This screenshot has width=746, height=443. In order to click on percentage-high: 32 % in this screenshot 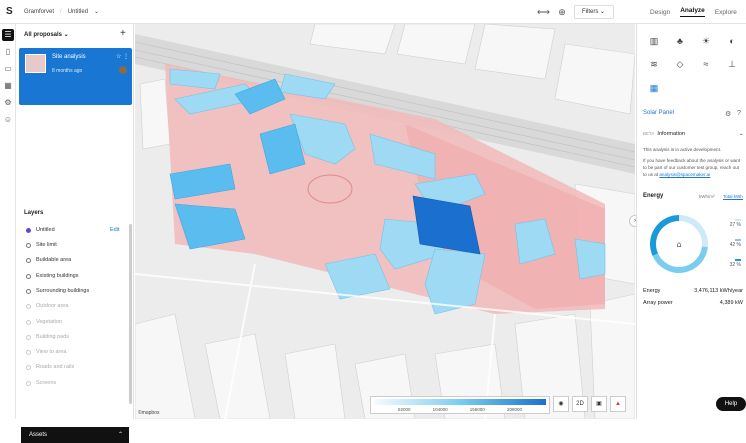, I will do `click(733, 263)`.